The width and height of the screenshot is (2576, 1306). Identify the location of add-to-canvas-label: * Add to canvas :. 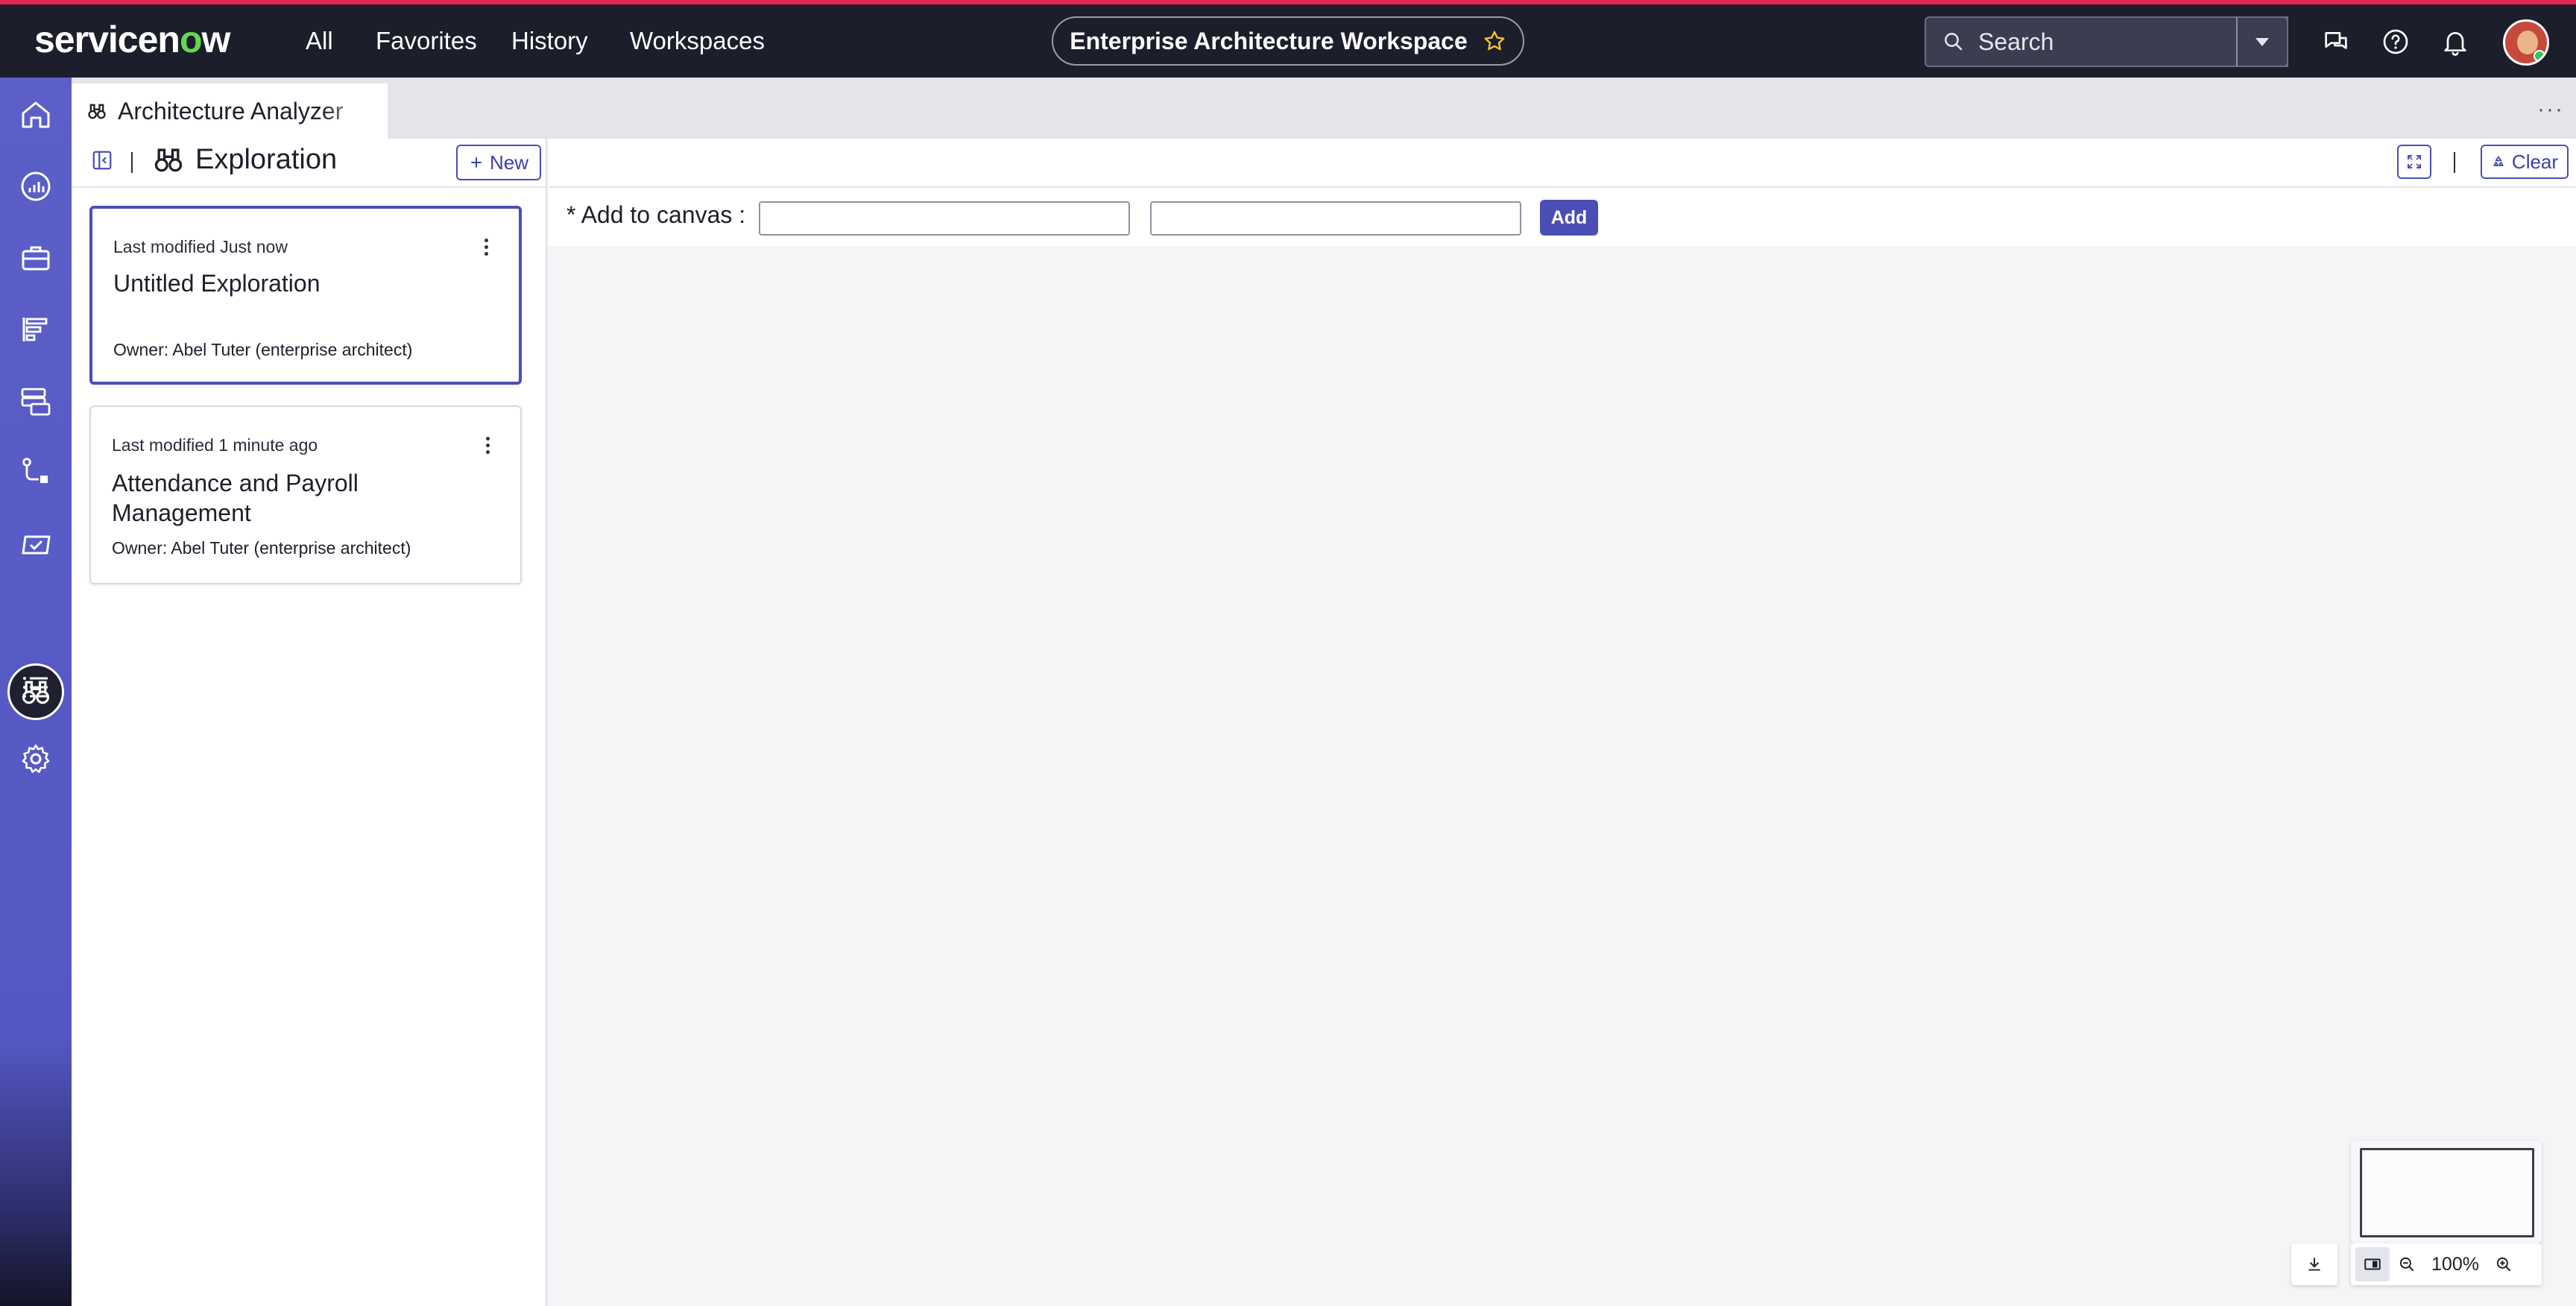
(656, 214).